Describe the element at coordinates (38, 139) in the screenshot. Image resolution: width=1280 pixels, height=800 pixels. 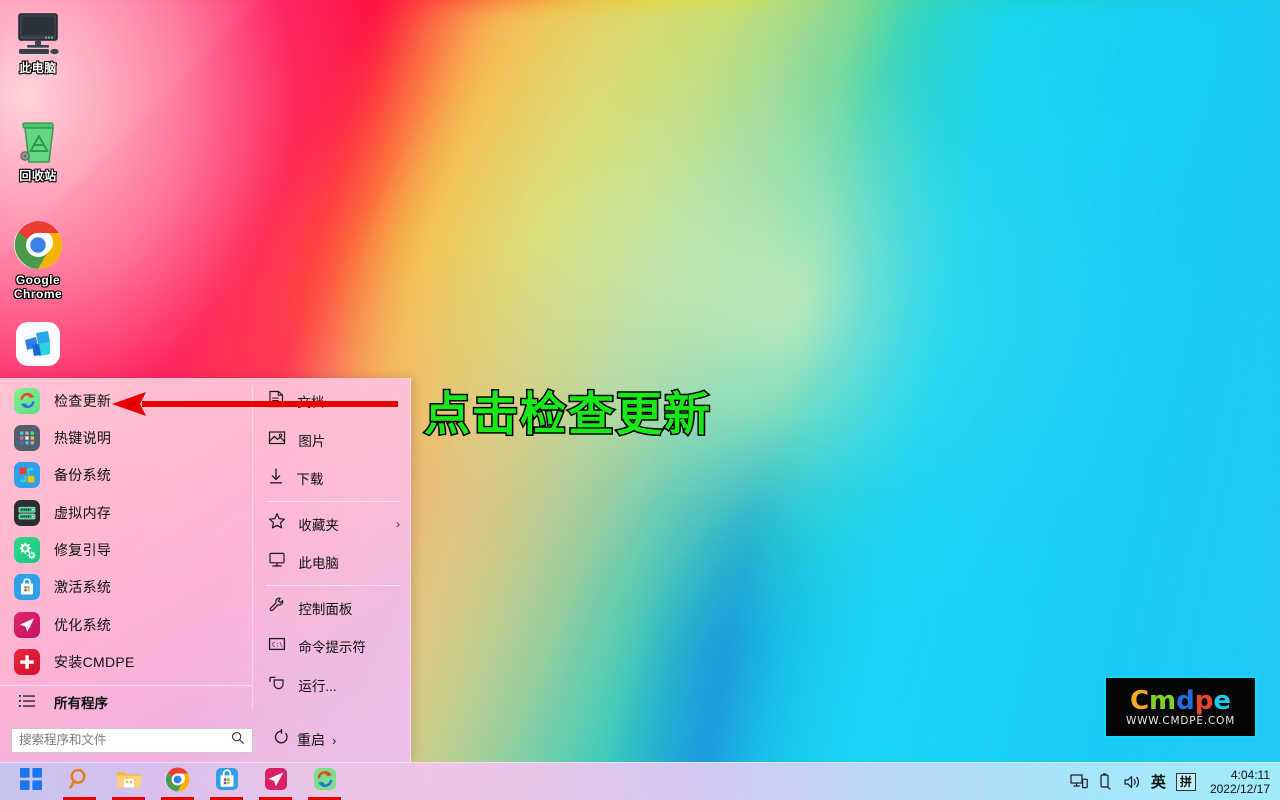
I see `recycle-bin-icon` at that location.